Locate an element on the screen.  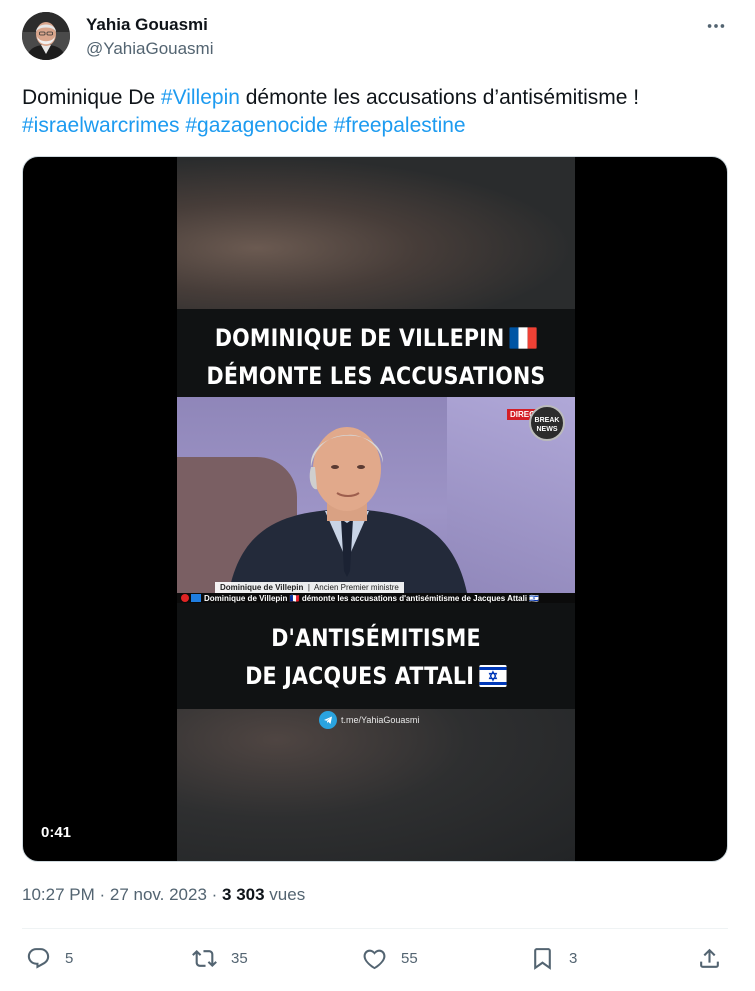
share-icon is located at coordinates (709, 958).